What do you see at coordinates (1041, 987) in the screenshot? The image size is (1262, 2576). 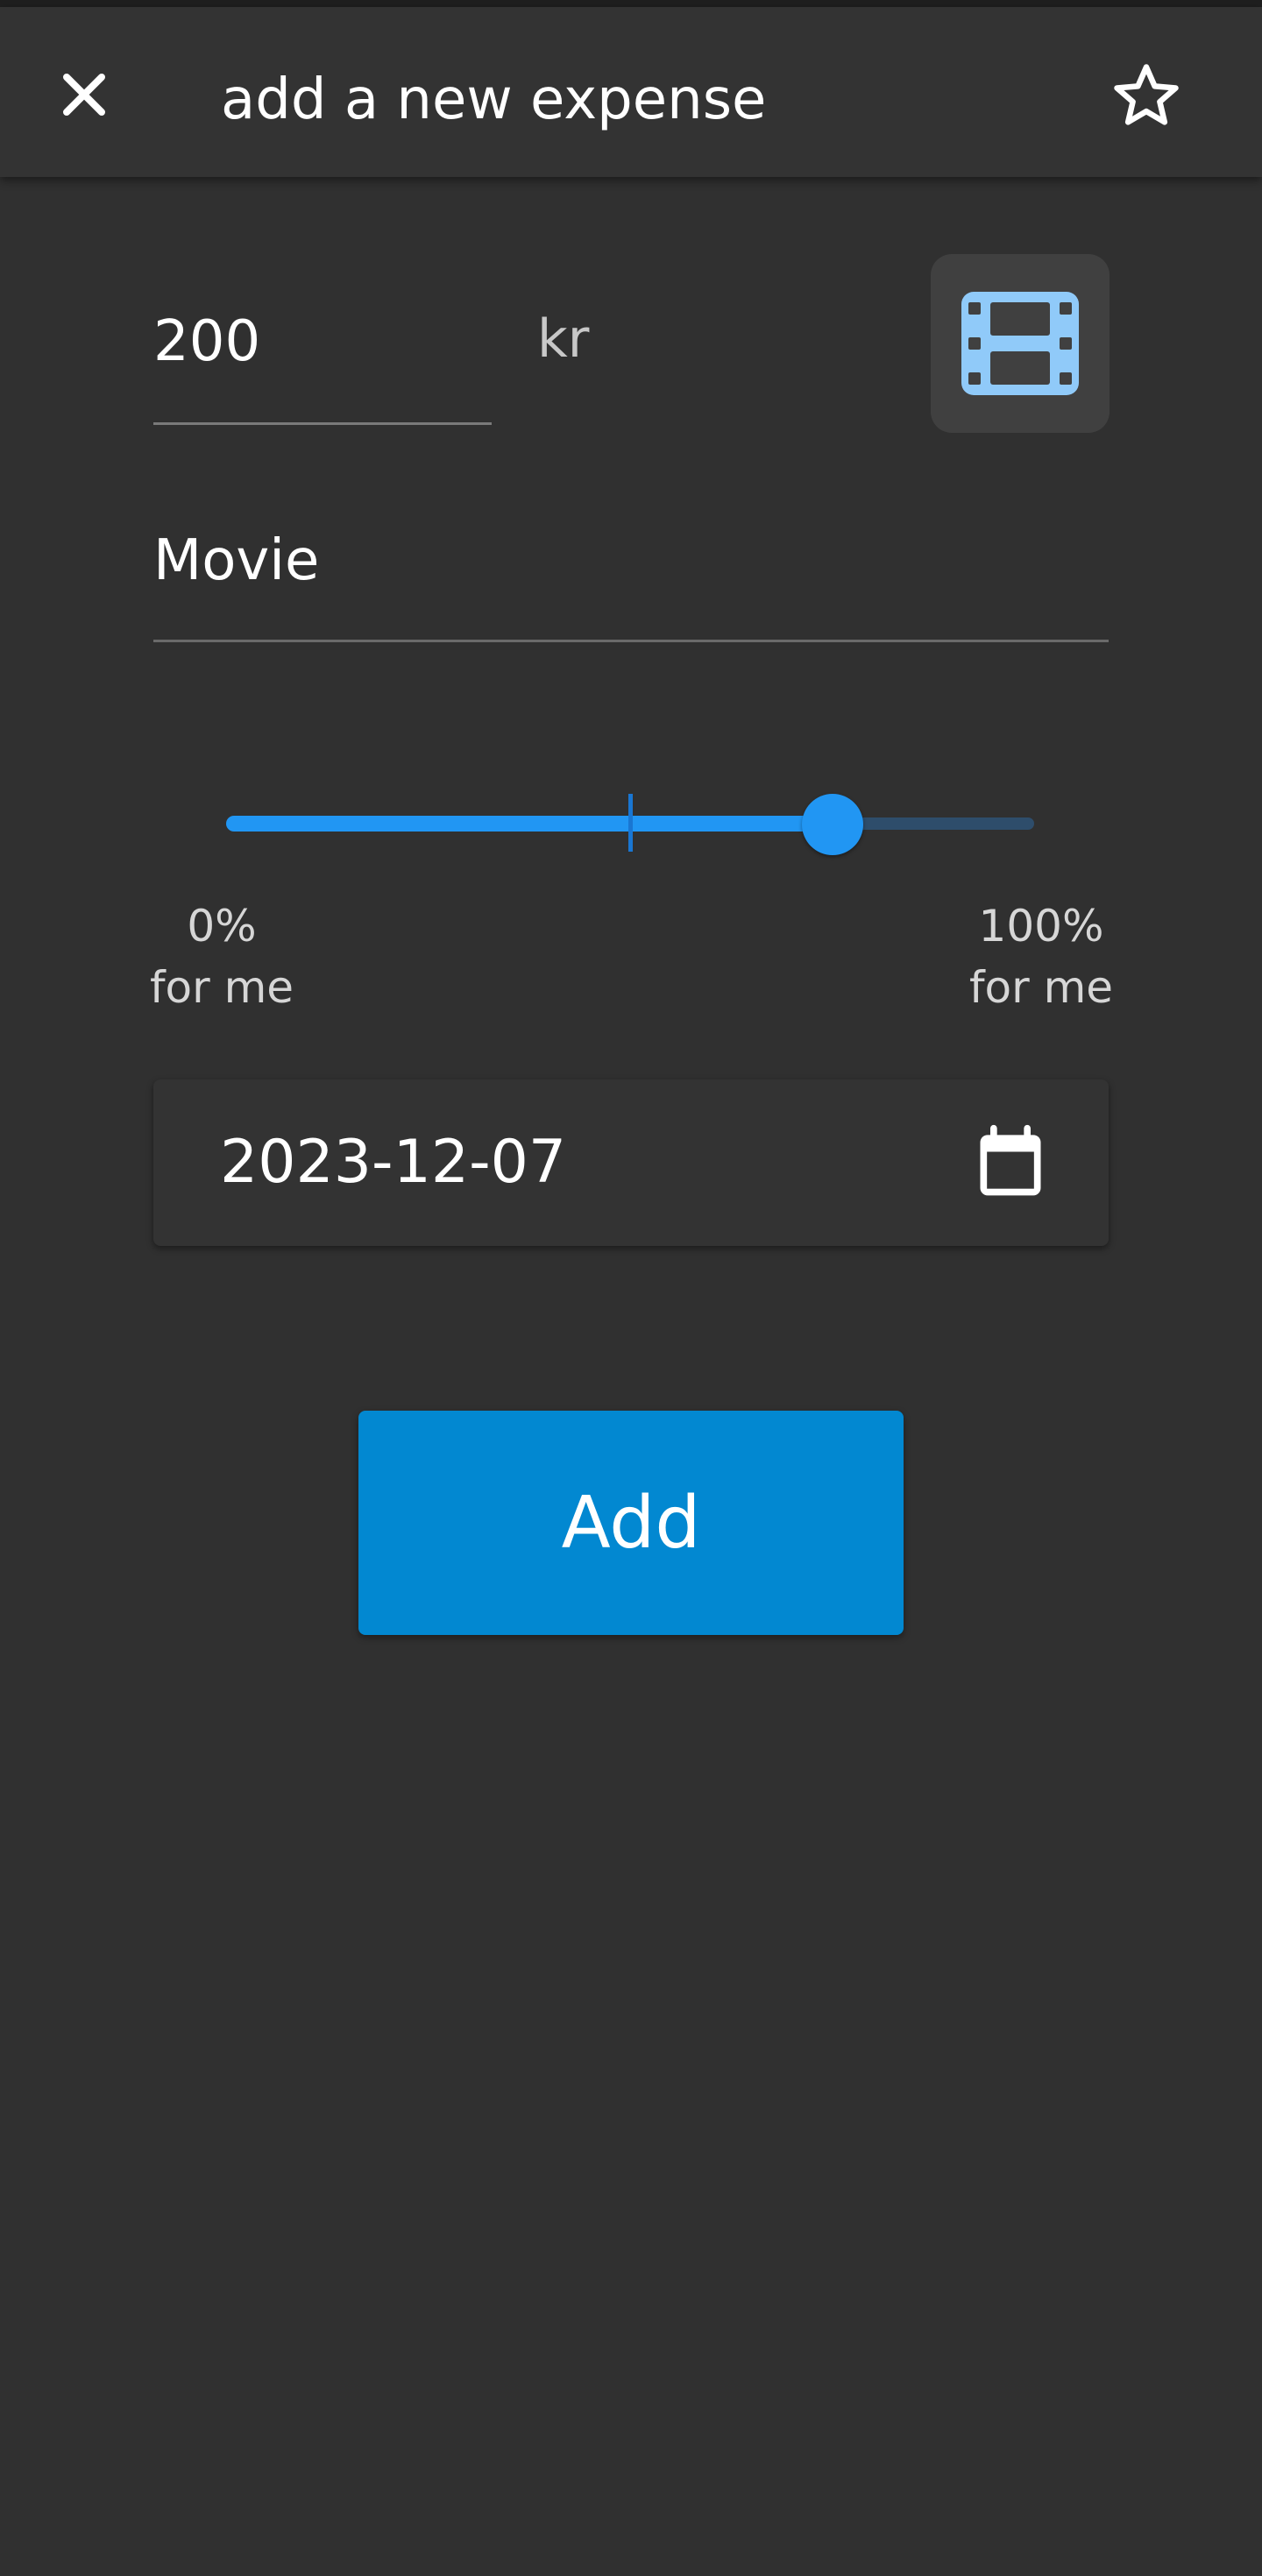 I see `slider-max-caption: for me` at bounding box center [1041, 987].